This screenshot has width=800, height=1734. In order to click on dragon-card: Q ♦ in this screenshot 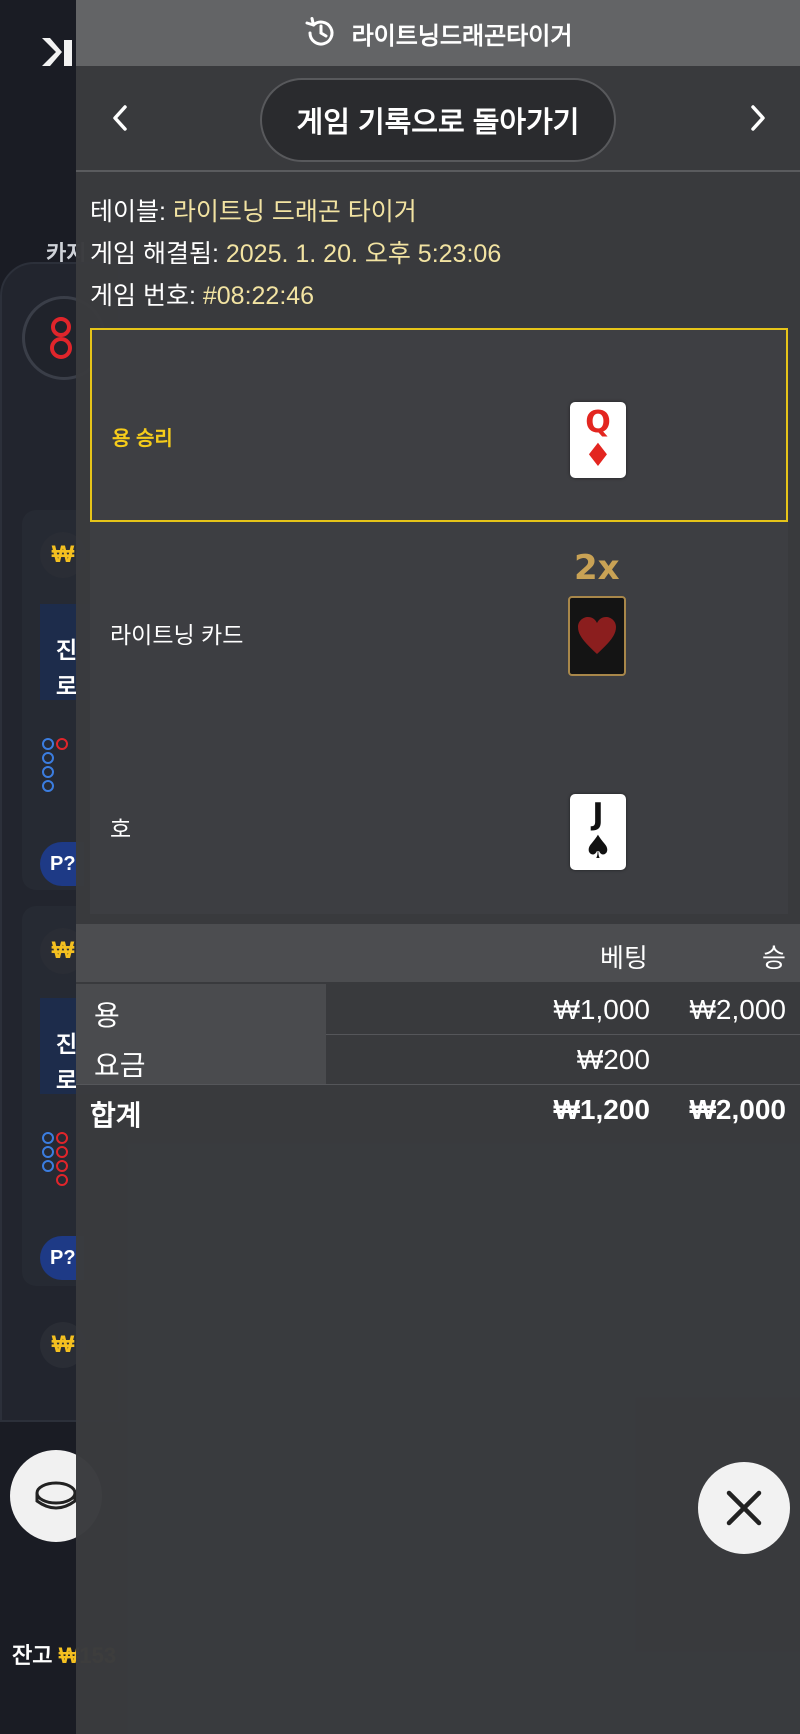, I will do `click(598, 440)`.